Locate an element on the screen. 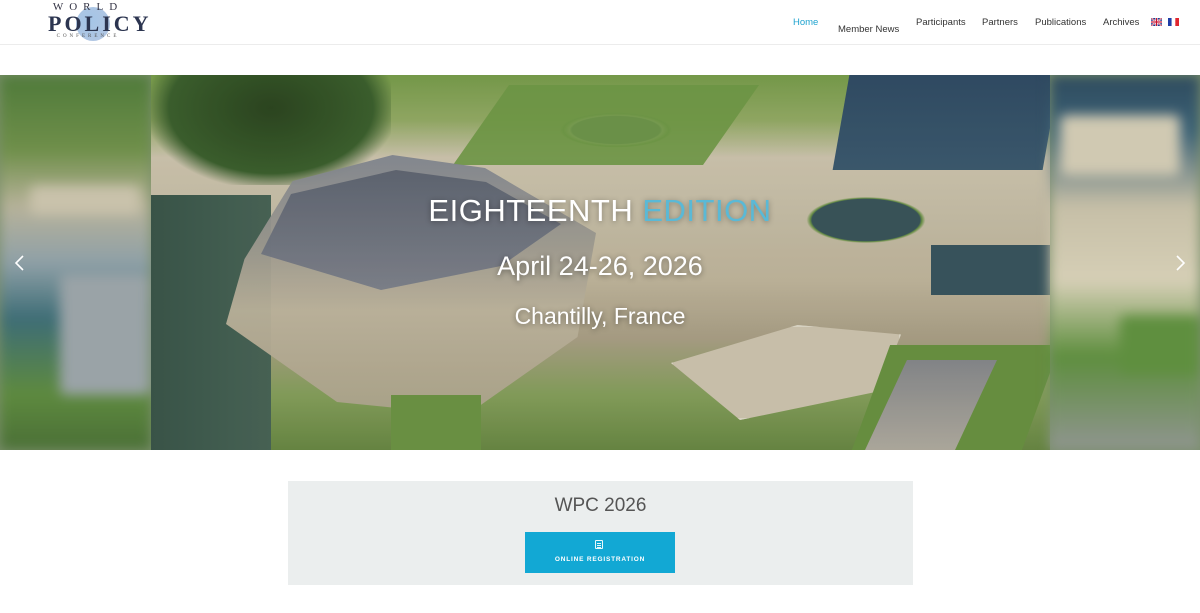 The height and width of the screenshot is (613, 1200). logo: WORLD POLICY CONFERENCE is located at coordinates (98, 22).